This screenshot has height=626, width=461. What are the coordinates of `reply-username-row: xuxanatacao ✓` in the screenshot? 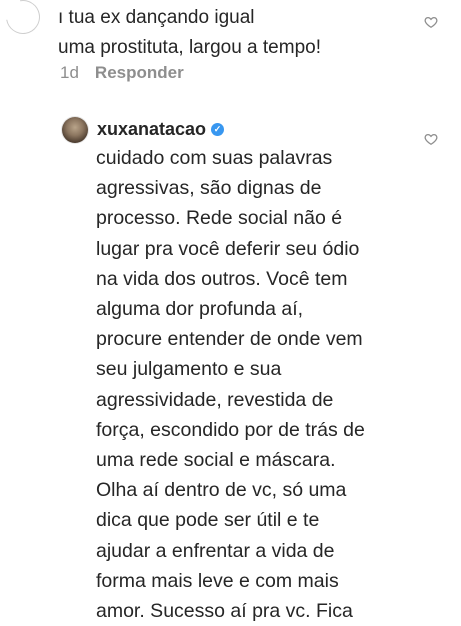 It's located at (161, 129).